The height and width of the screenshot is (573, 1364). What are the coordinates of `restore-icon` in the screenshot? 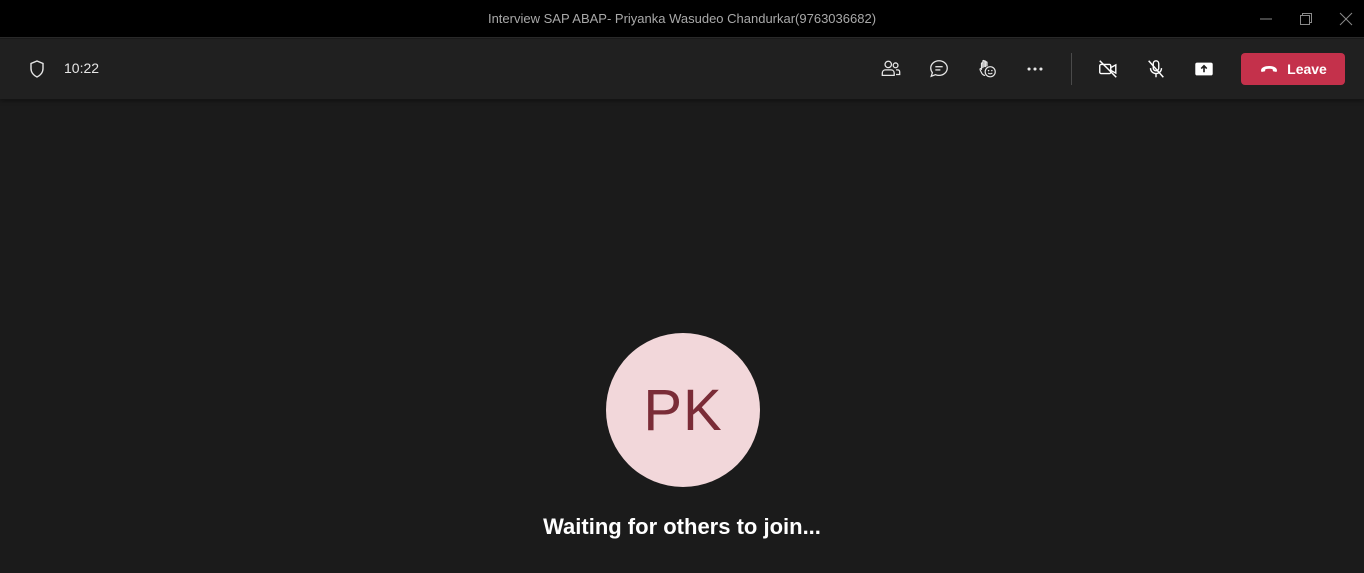 It's located at (1306, 19).